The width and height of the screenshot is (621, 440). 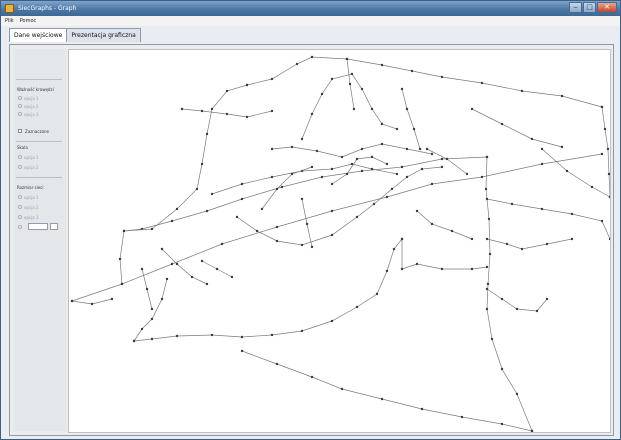 I want to click on group-title-scale: Skala, so click(x=22, y=147).